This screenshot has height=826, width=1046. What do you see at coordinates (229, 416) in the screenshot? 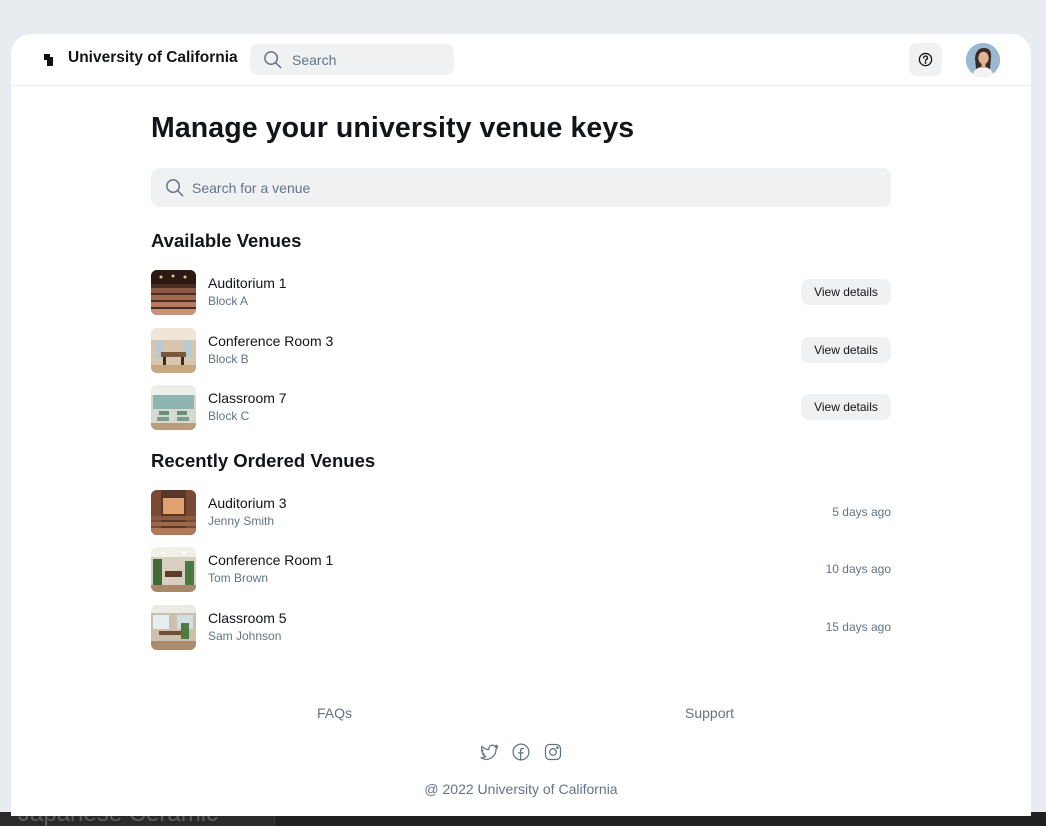
I see `venue-block: Block C` at bounding box center [229, 416].